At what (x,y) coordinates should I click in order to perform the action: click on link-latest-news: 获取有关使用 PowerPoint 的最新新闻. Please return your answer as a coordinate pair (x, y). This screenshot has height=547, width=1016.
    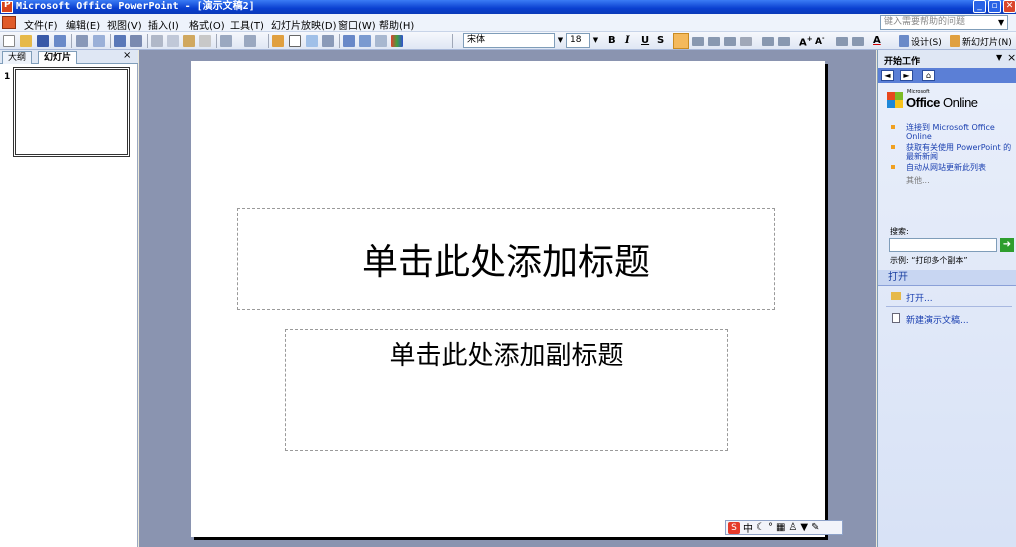
    Looking at the image, I should click on (961, 152).